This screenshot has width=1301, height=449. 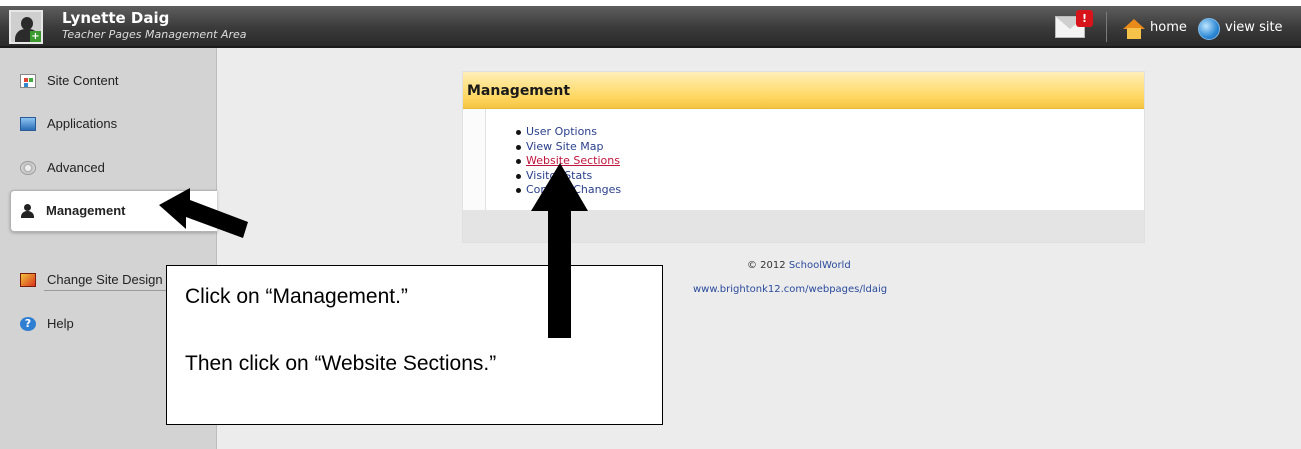 I want to click on link-view-site-map: View Site Map, so click(x=568, y=147).